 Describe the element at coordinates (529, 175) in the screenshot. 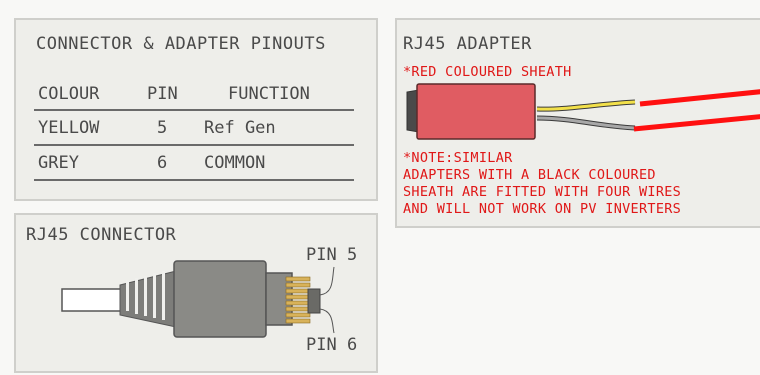

I see `note-line: ADAPTERS WITH A BLACK COLOURED` at that location.